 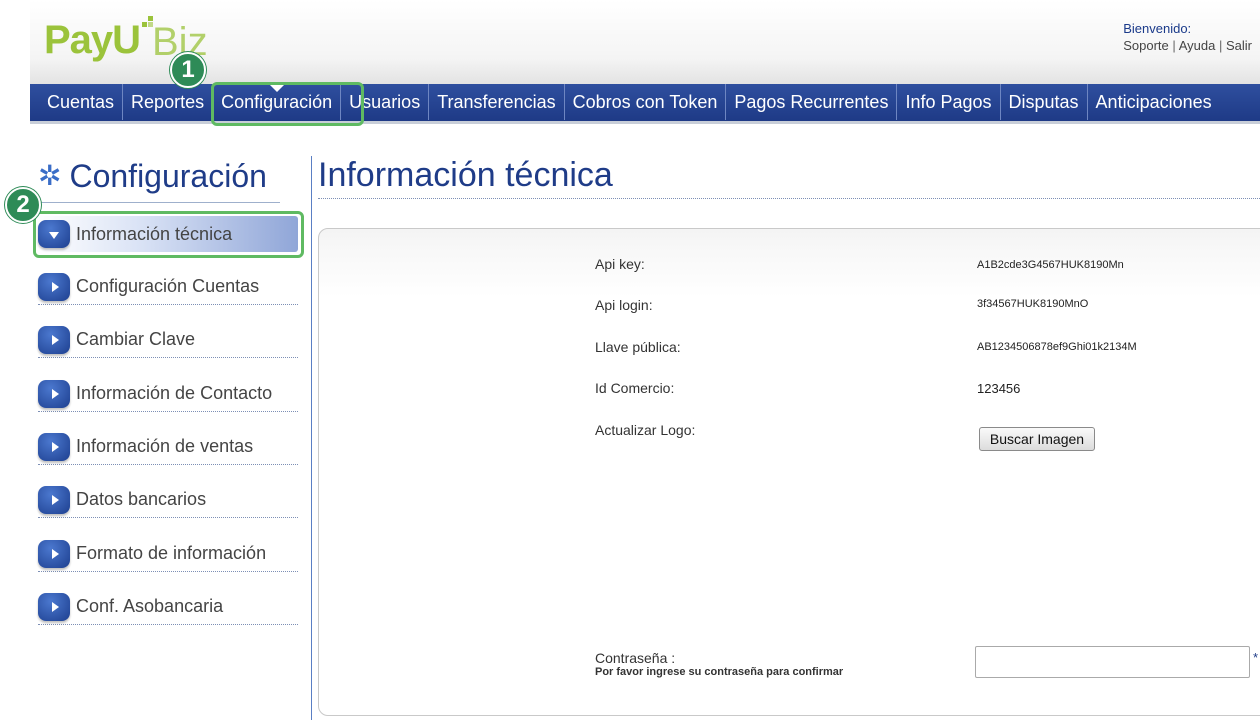 I want to click on logout-link: Salir, so click(x=1239, y=45).